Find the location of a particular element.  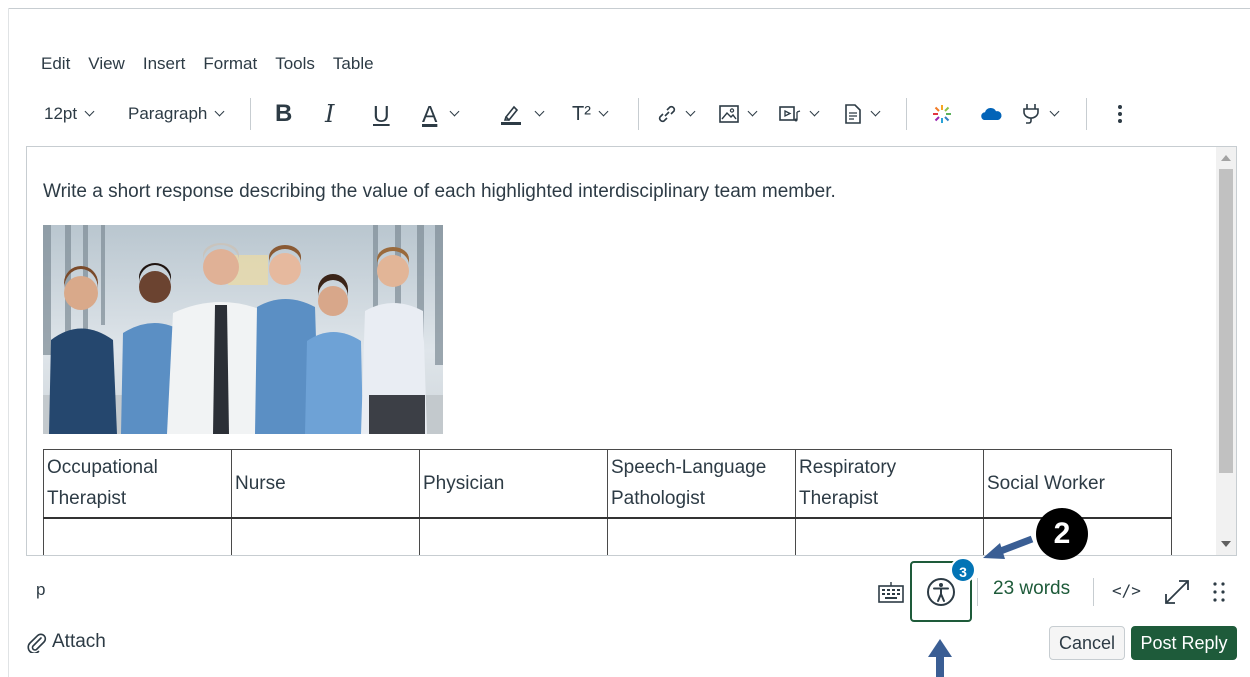

image-button is located at coordinates (738, 114).